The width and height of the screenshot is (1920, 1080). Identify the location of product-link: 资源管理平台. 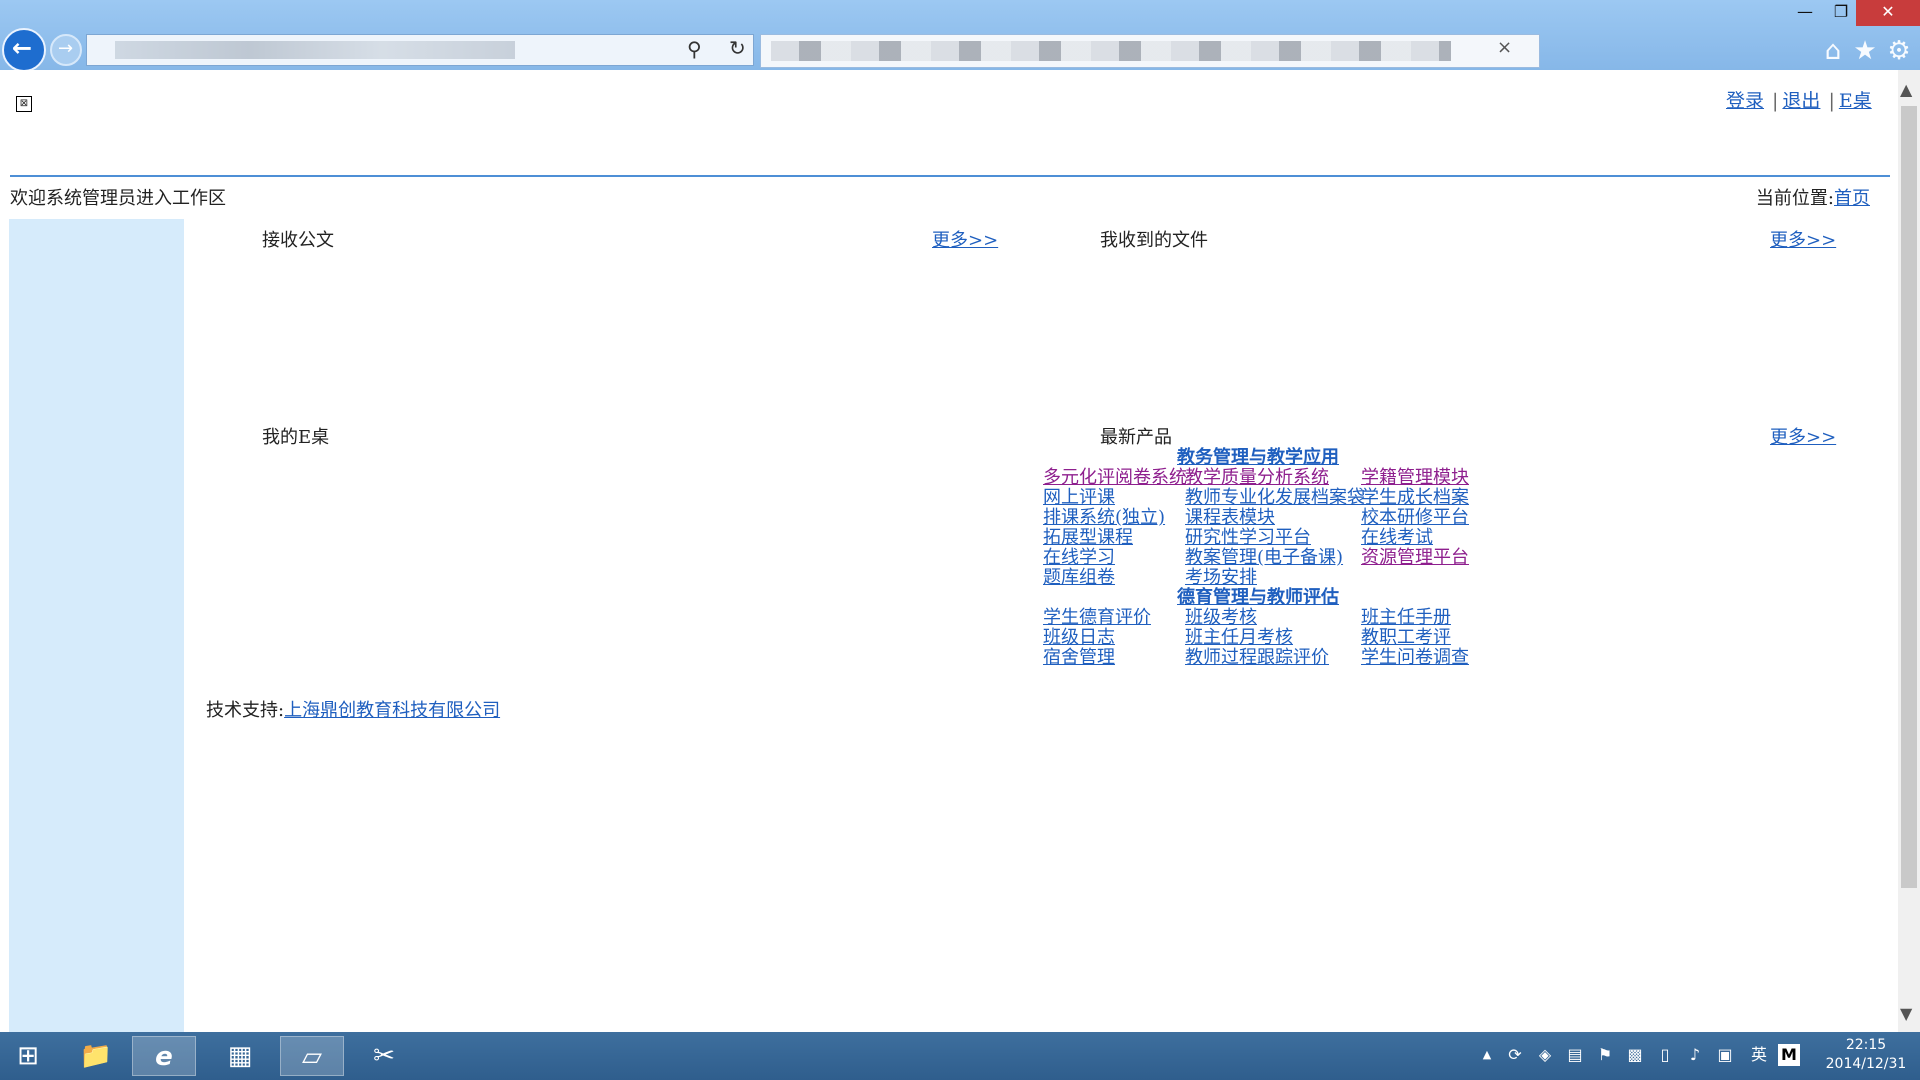
(1415, 558).